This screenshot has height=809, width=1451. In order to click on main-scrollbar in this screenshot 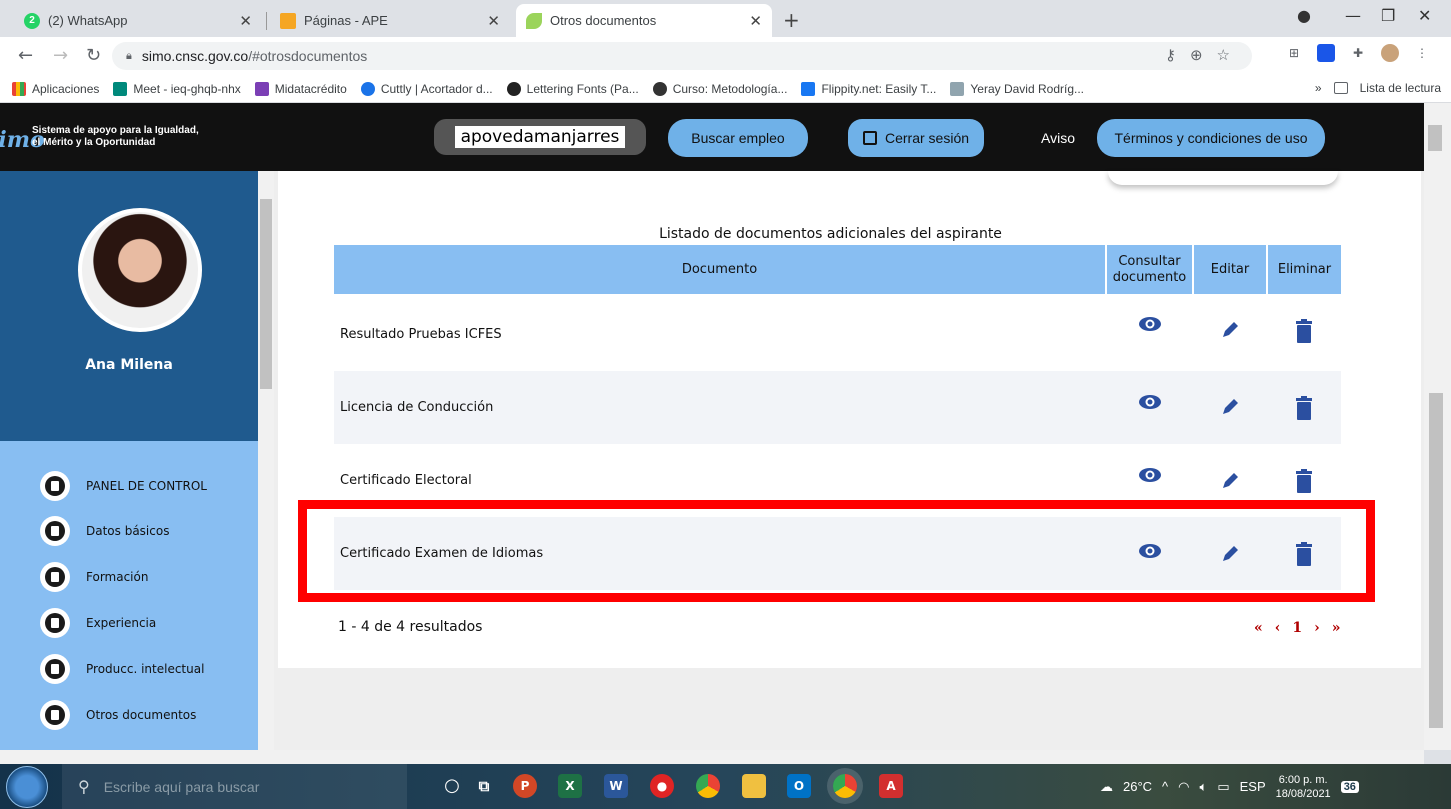, I will do `click(1437, 460)`.